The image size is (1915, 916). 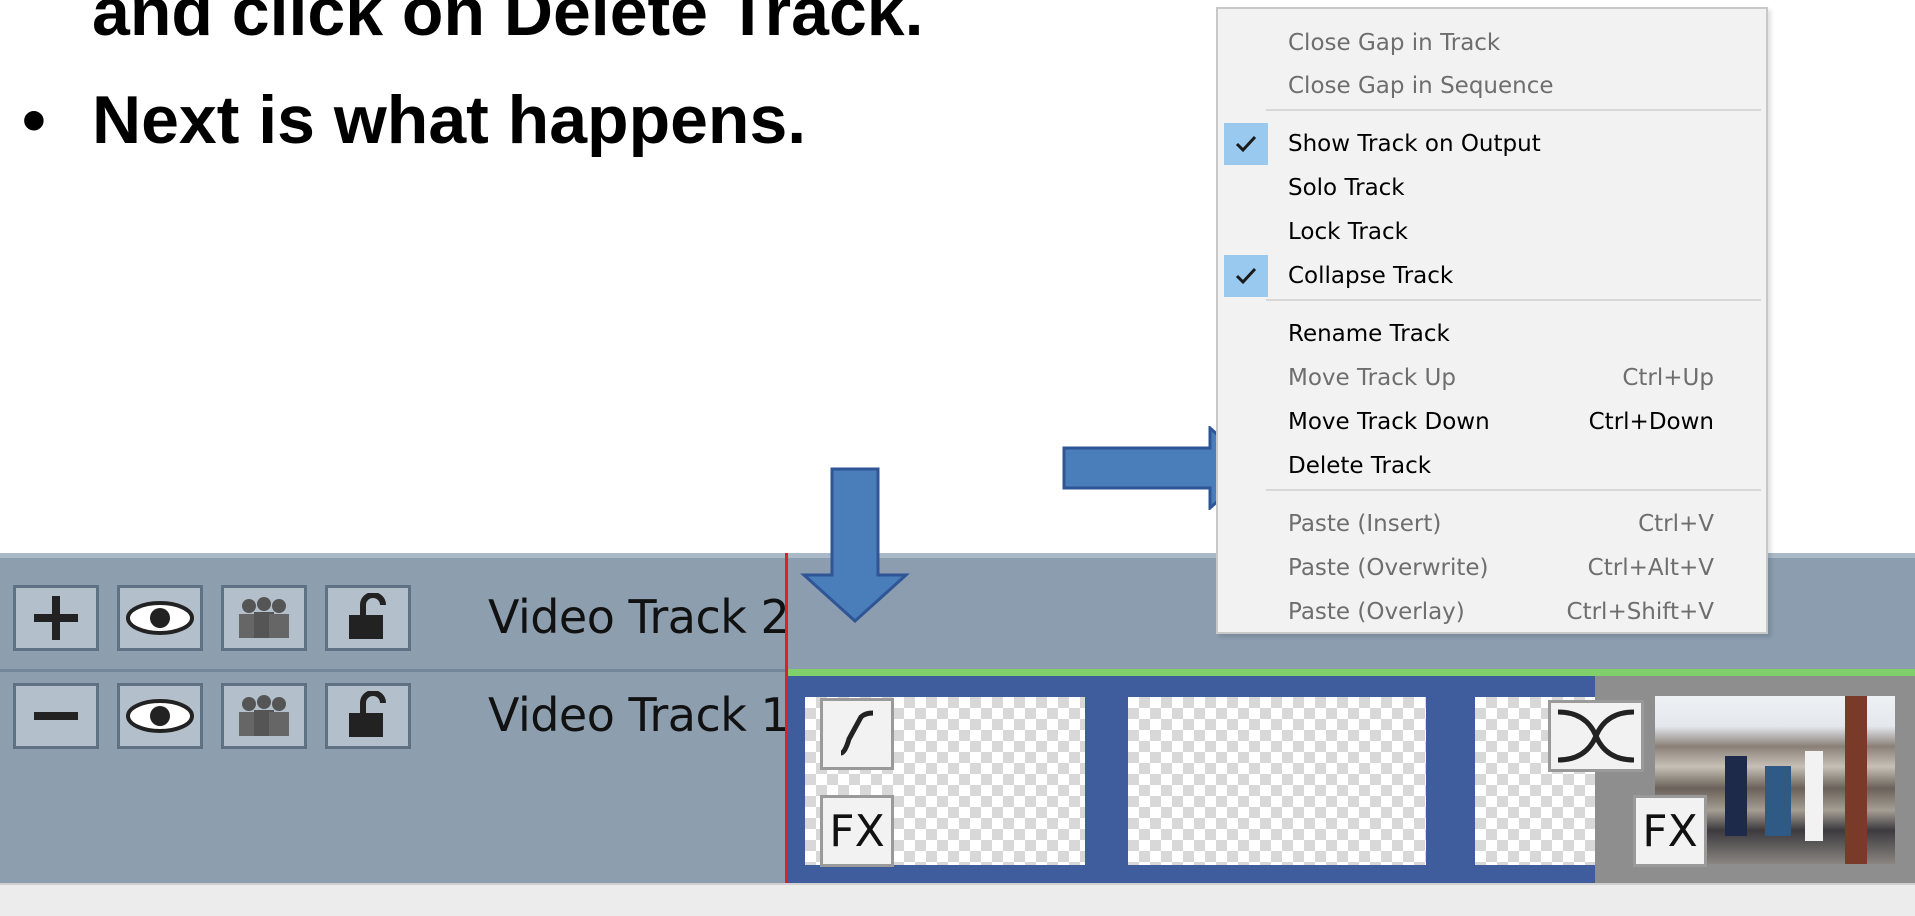 What do you see at coordinates (414, 120) in the screenshot?
I see `slide-text-line-2: • Next is what happens.` at bounding box center [414, 120].